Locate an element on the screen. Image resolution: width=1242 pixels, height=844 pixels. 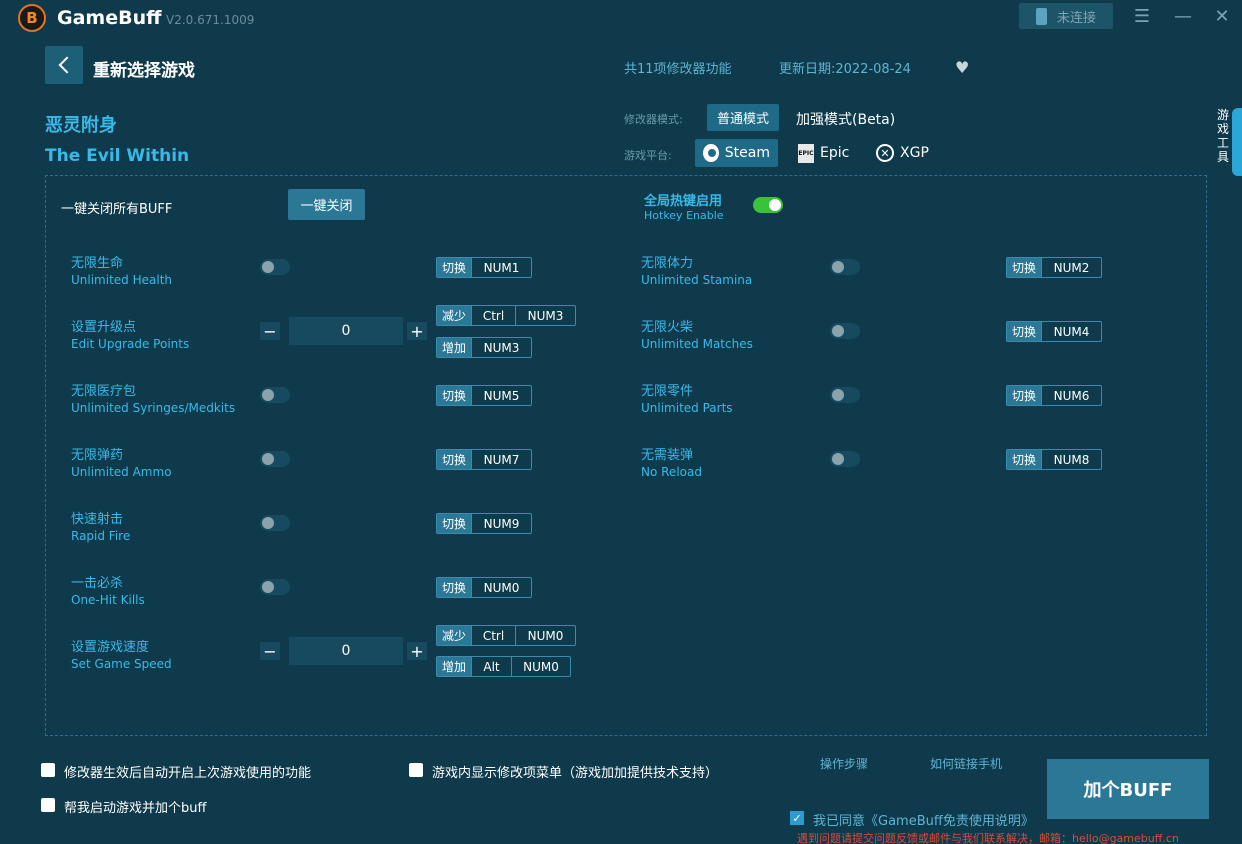
feature-name-cn: 无限零件 is located at coordinates (667, 391).